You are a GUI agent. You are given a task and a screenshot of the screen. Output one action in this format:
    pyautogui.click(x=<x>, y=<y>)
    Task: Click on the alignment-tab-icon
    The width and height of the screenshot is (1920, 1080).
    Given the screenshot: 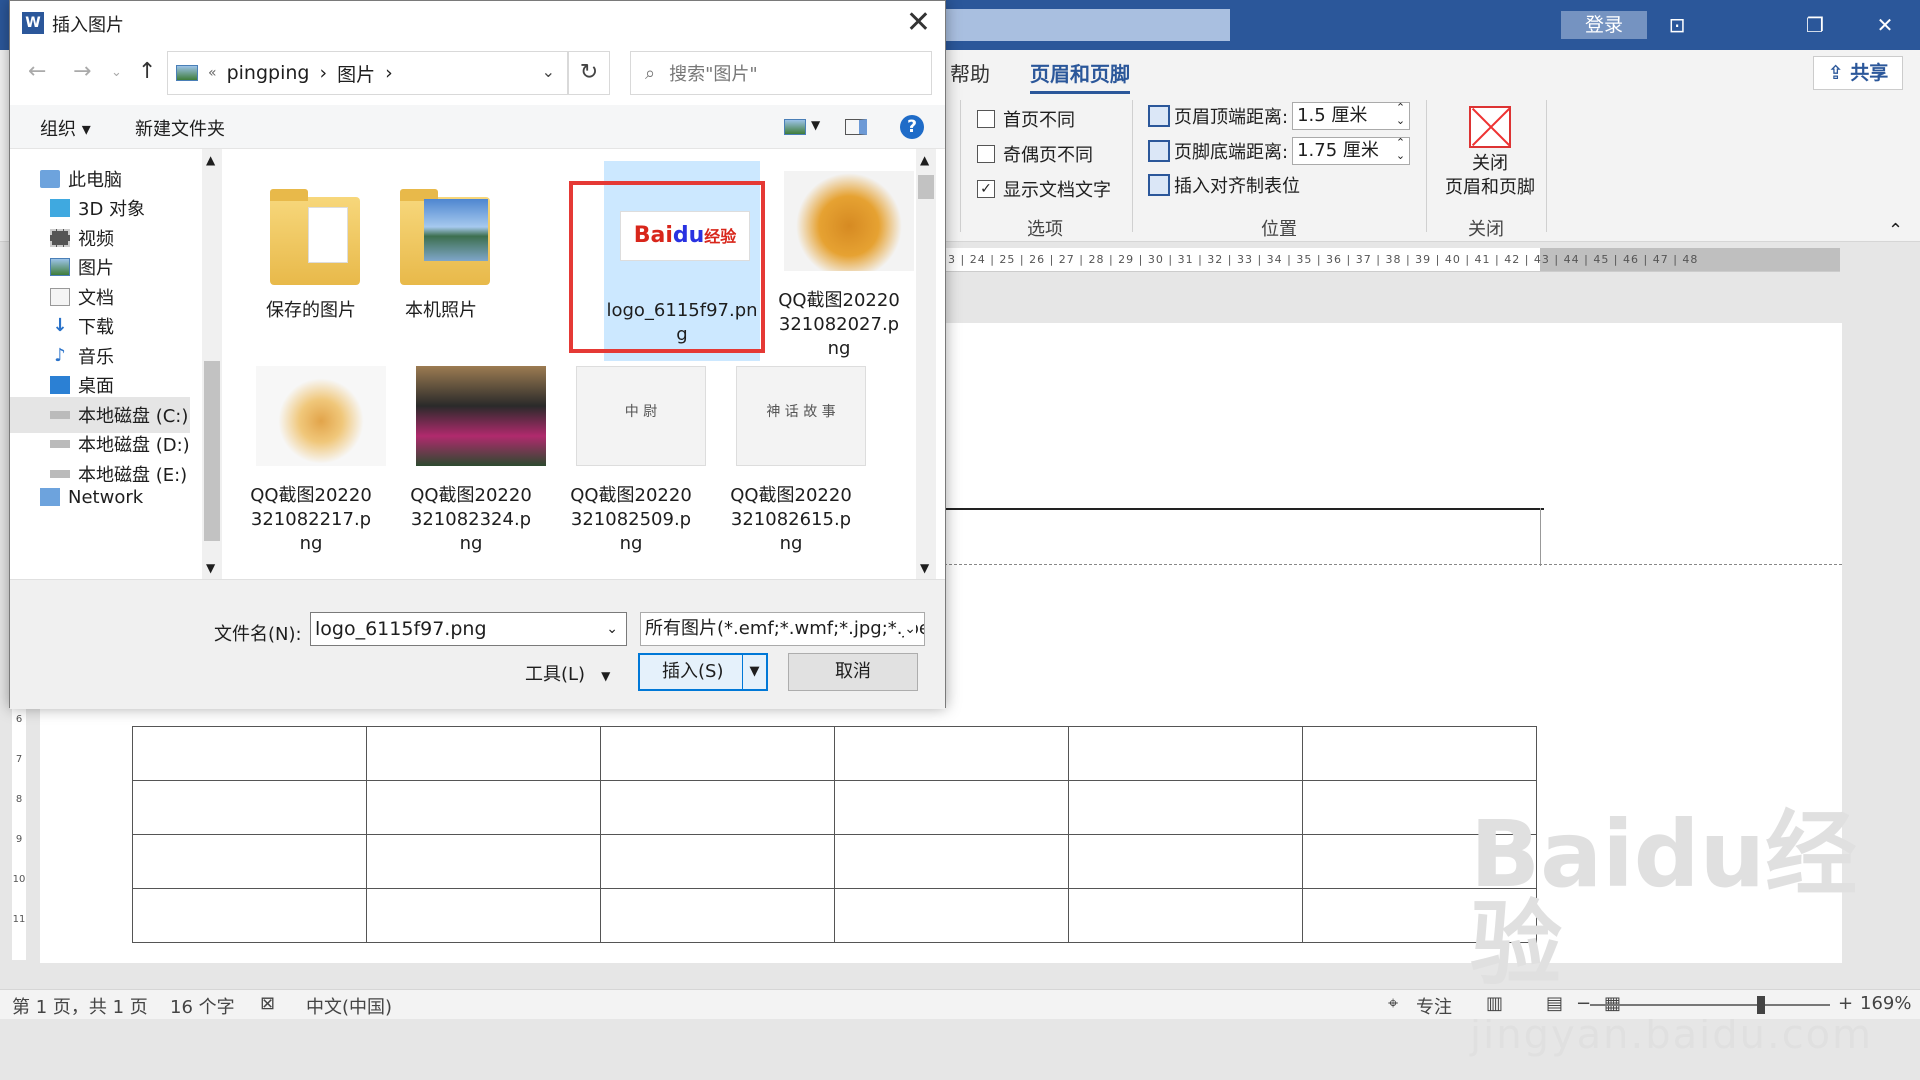 What is the action you would take?
    pyautogui.click(x=1159, y=185)
    